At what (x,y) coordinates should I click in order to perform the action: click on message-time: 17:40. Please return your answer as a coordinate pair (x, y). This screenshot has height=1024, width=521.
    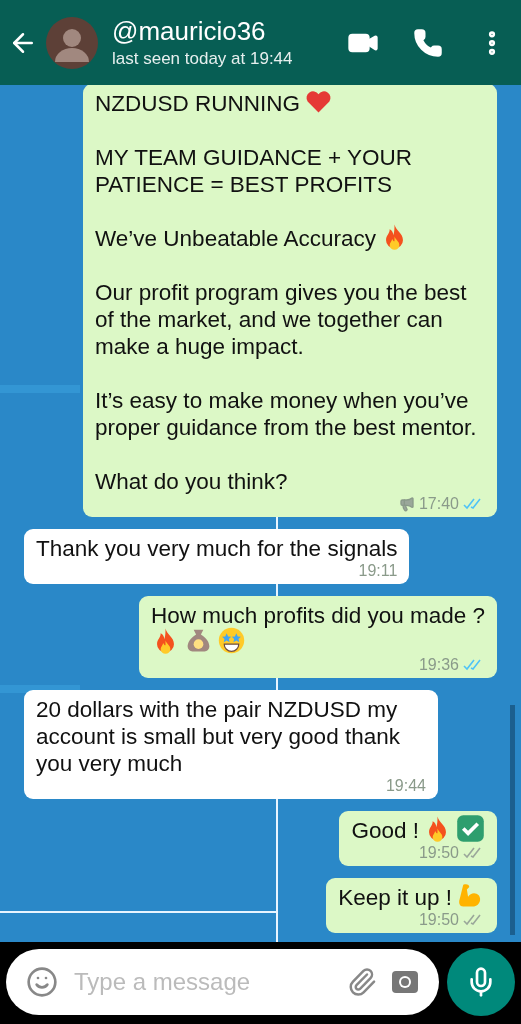
    Looking at the image, I should click on (438, 504).